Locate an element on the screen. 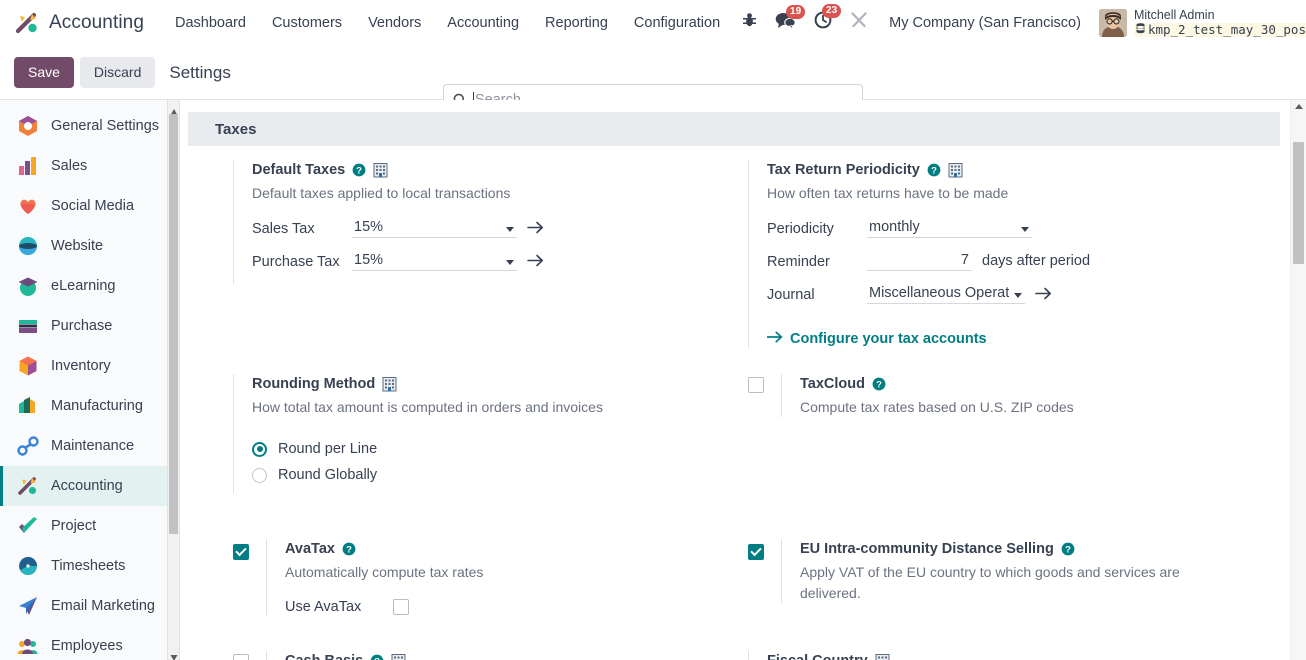 The height and width of the screenshot is (660, 1306). sidebar-item-label: Social Media is located at coordinates (93, 206).